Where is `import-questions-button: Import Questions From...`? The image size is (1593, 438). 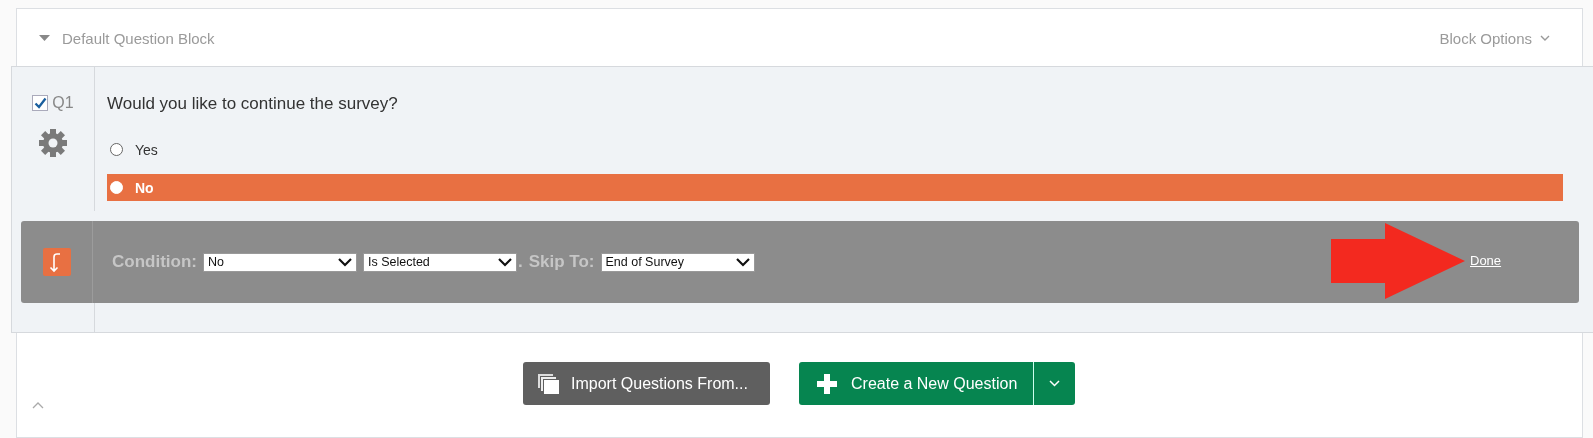
import-questions-button: Import Questions From... is located at coordinates (646, 383).